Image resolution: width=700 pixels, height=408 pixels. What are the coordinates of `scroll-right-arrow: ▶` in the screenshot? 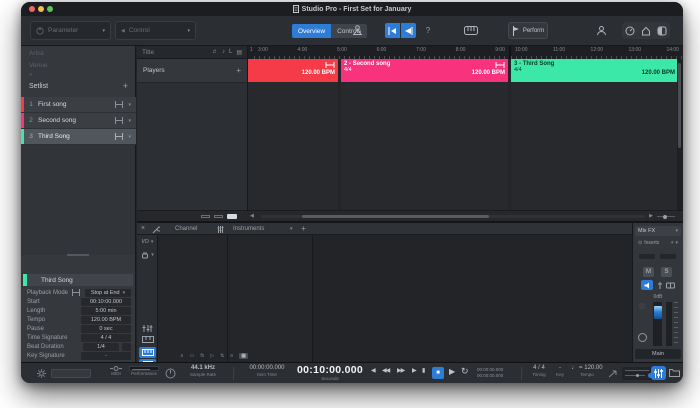 It's located at (651, 216).